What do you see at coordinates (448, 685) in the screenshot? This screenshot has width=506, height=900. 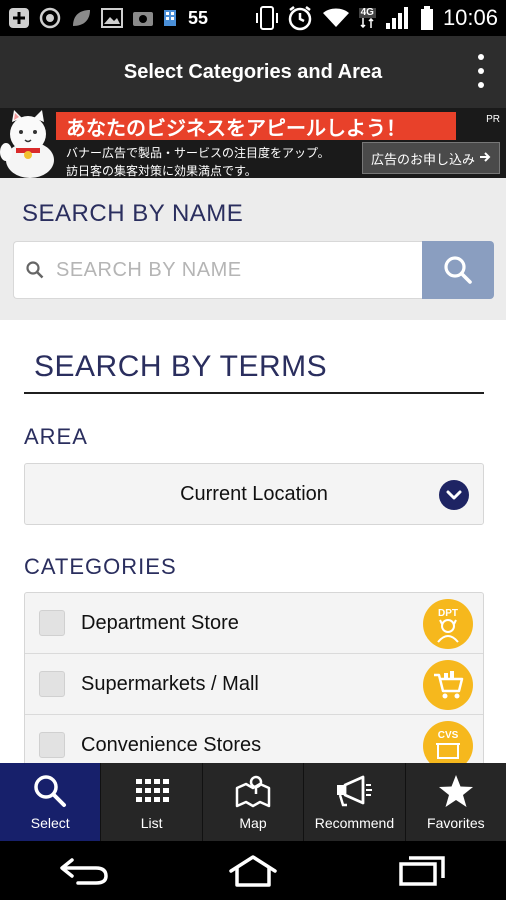 I see `shopping-cart-icon` at bounding box center [448, 685].